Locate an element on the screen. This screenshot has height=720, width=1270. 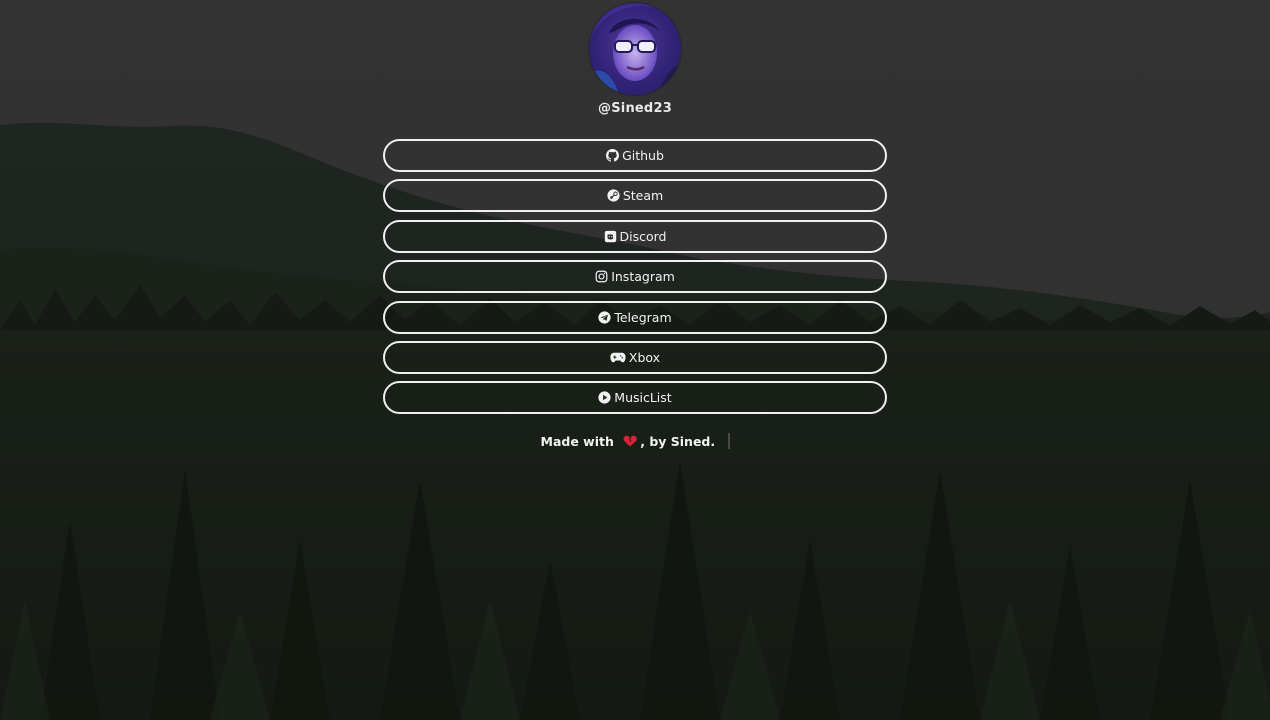
gamepad-icon is located at coordinates (618, 357).